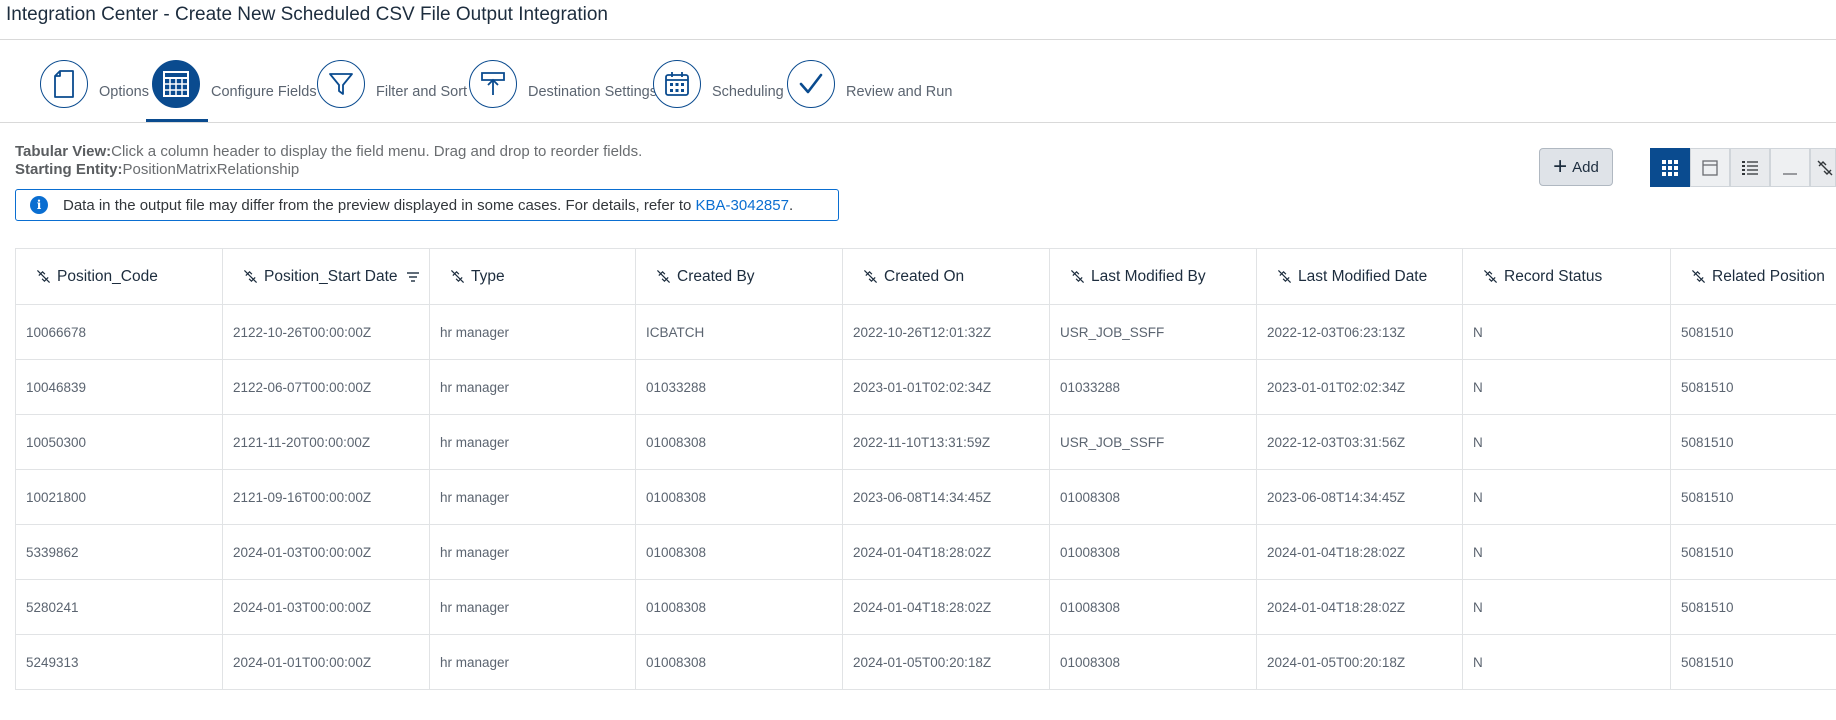 This screenshot has width=1836, height=720. I want to click on step-scheduling: Scheduling, so click(718, 84).